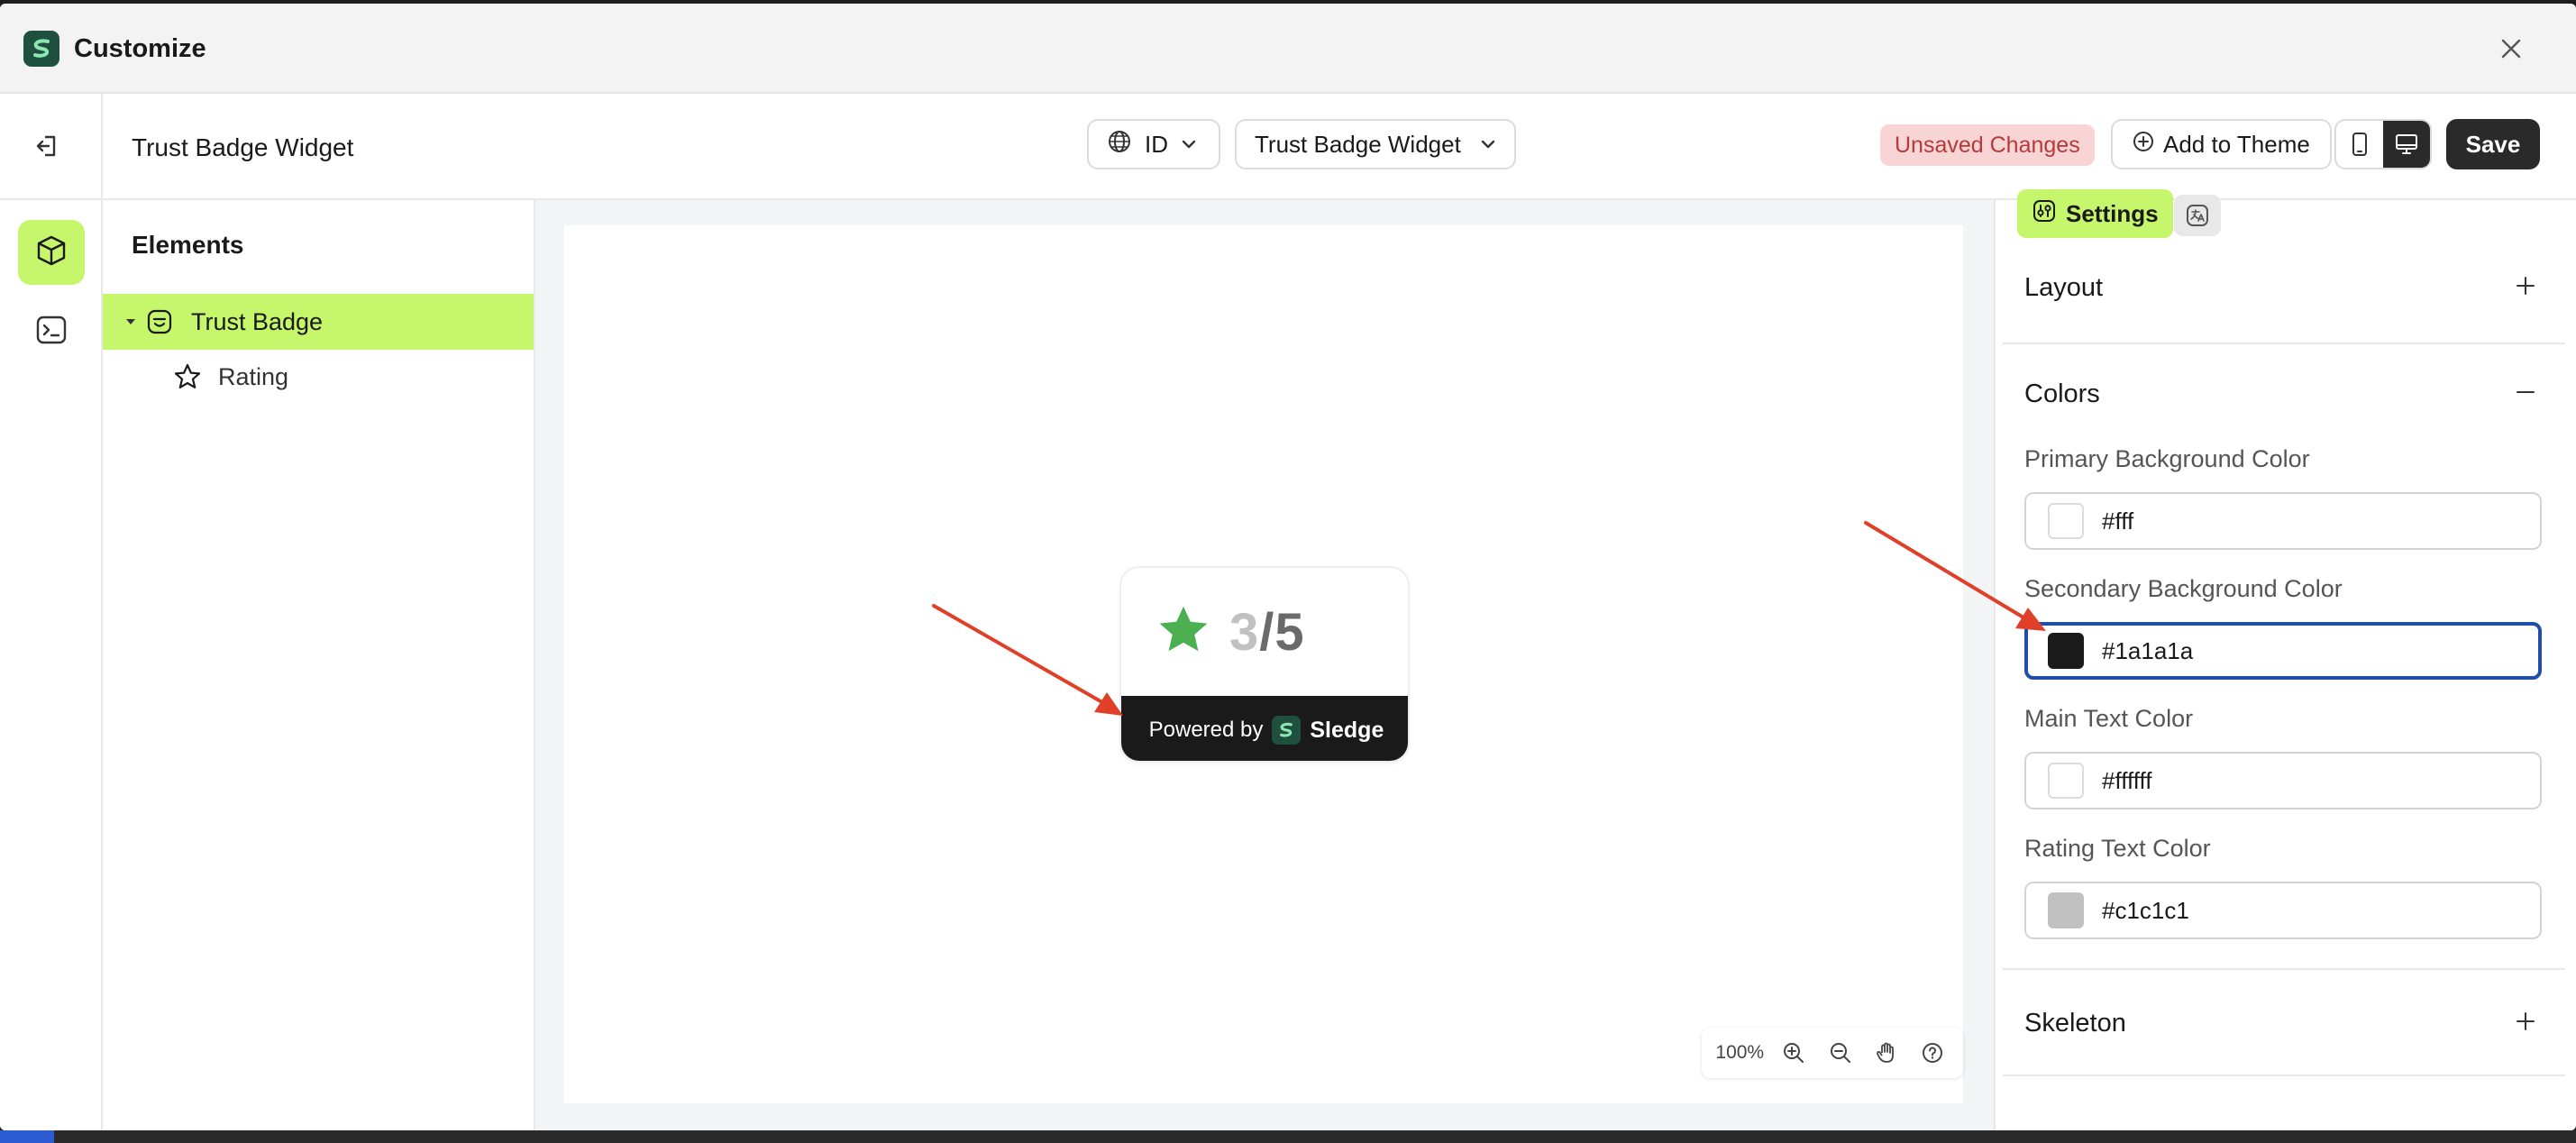  I want to click on minus-icon, so click(2525, 394).